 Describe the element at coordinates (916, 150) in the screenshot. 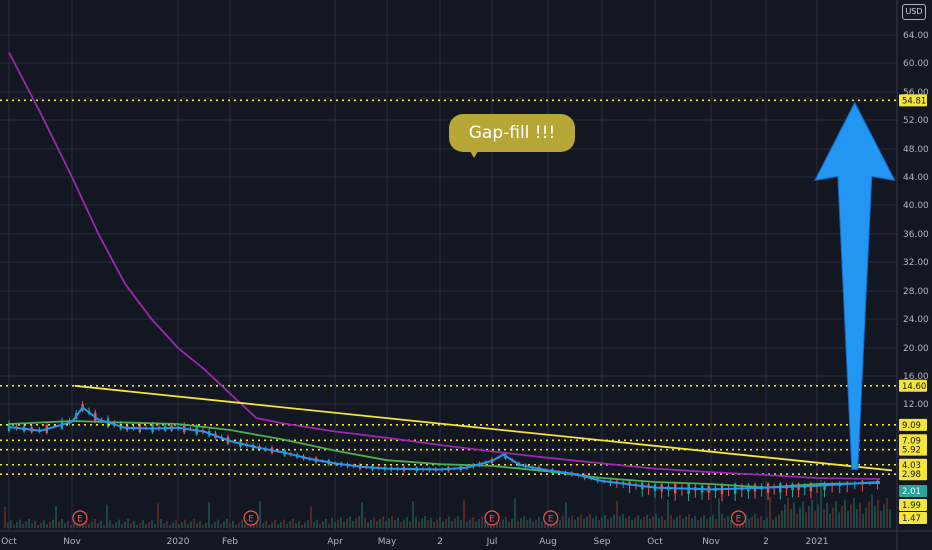

I see `y-tick-label: 48.00` at that location.